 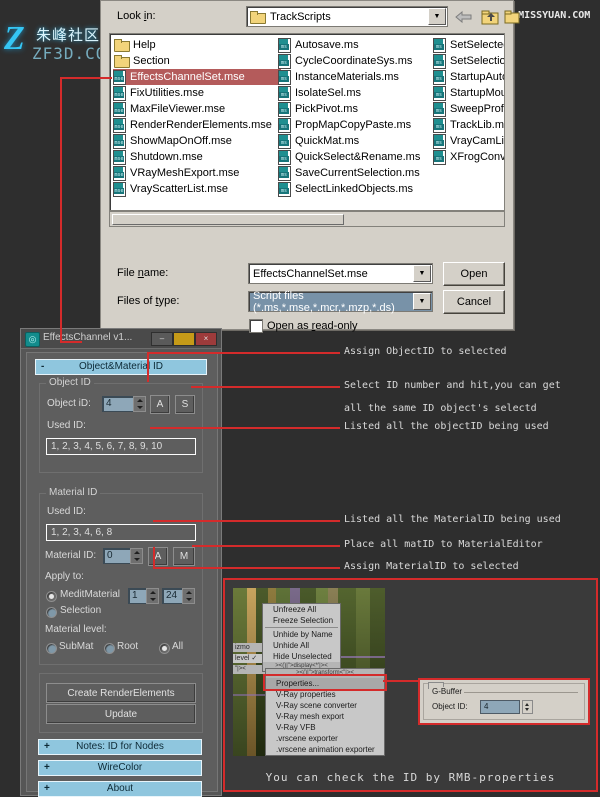 What do you see at coordinates (325, 738) in the screenshot?
I see `menu-item-vrscene-exporter: .vrscene exporter` at bounding box center [325, 738].